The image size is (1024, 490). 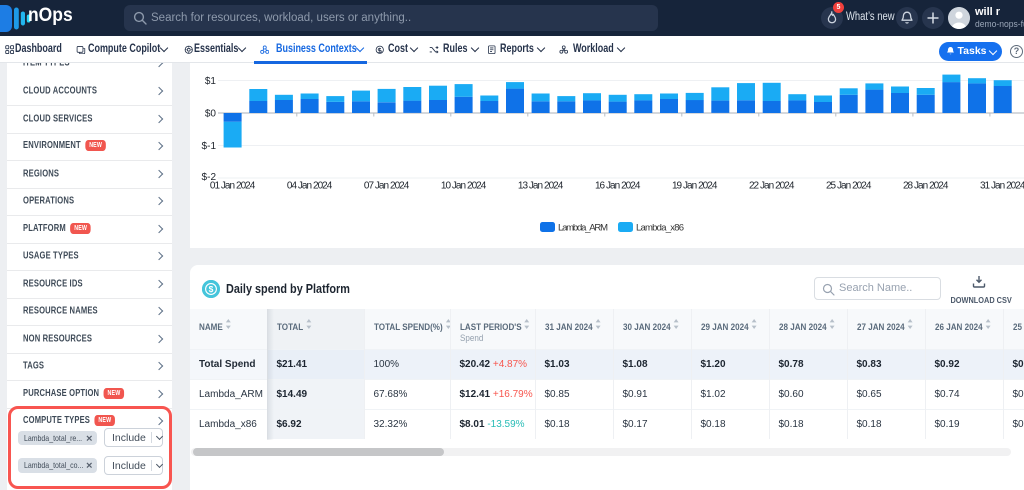 I want to click on svg-text: 28 Jan 2024, so click(x=926, y=186).